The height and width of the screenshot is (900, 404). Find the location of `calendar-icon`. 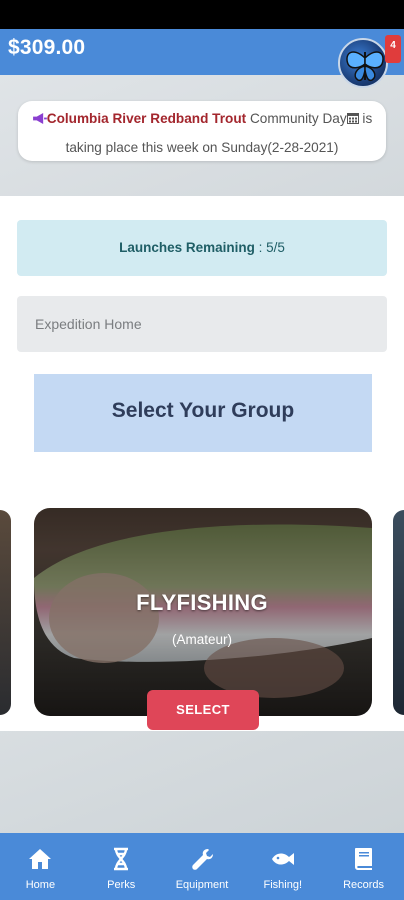

calendar-icon is located at coordinates (352, 118).